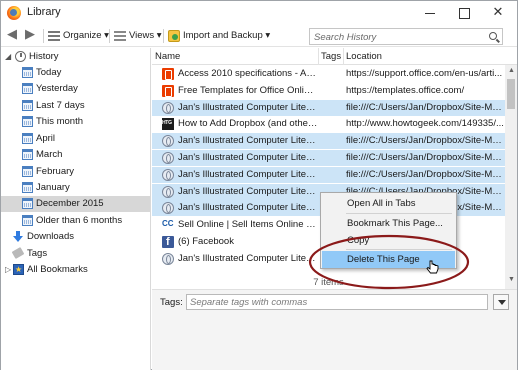 The height and width of the screenshot is (370, 518). I want to click on sidebar-item-label: Today, so click(49, 72).